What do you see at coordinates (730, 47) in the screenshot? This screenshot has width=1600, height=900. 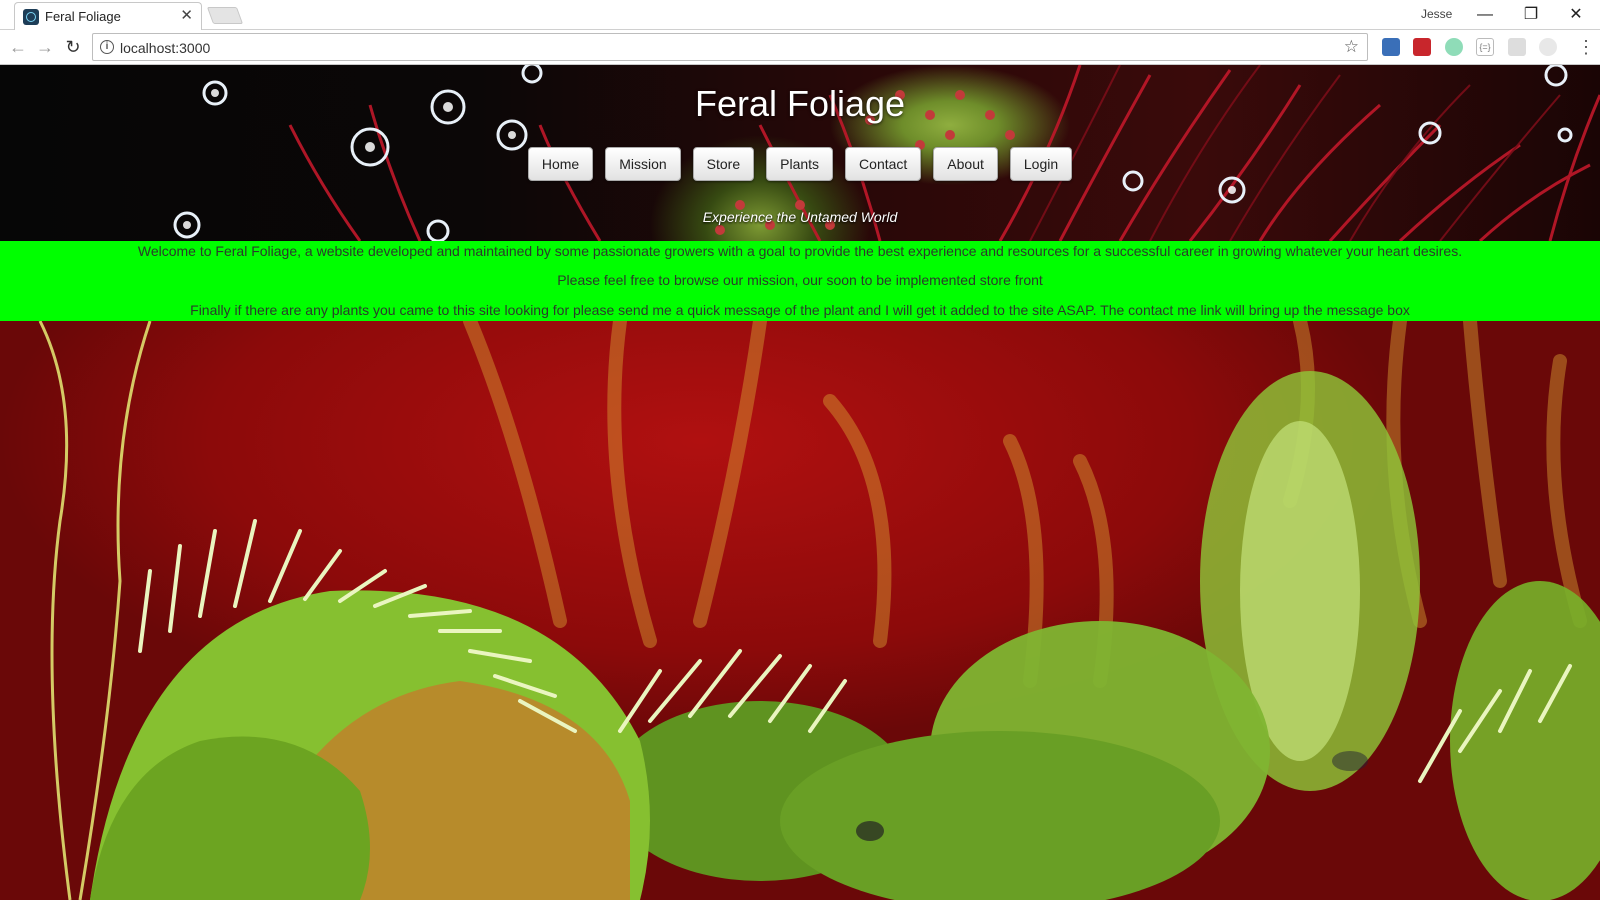 I see `address-bar: i localhost:3000 ☆` at bounding box center [730, 47].